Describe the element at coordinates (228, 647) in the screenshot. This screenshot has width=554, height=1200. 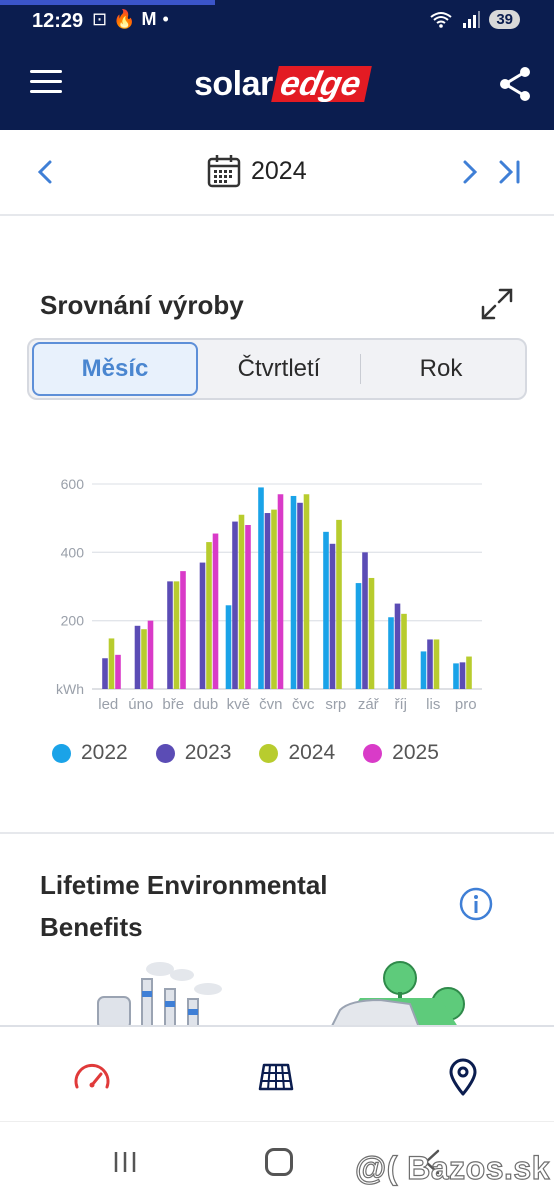
I see `bar-2022-kvě` at that location.